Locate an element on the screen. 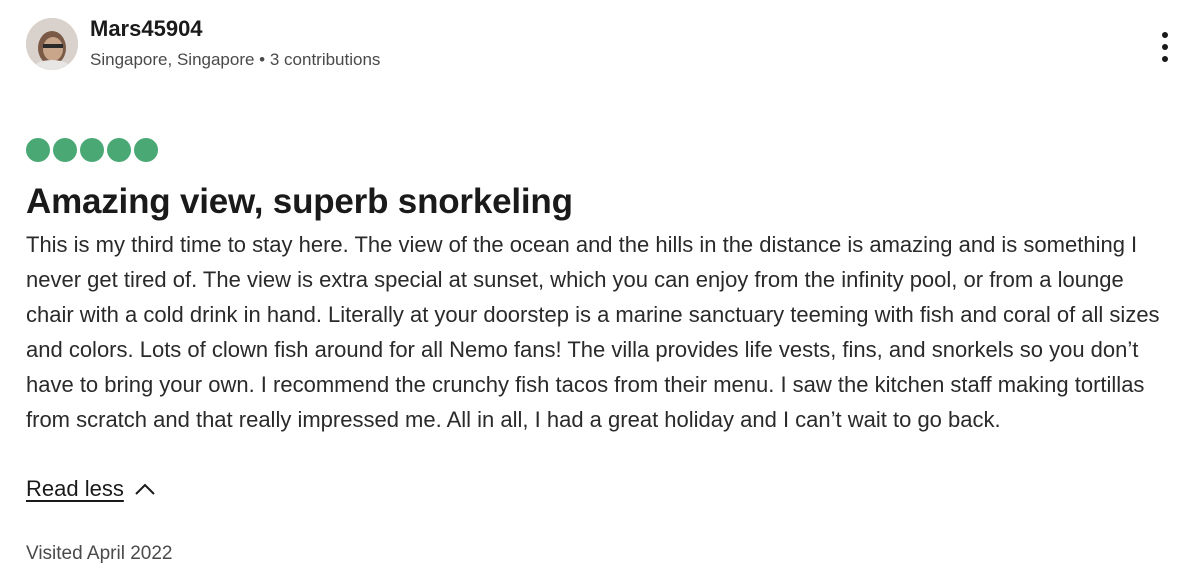 The width and height of the screenshot is (1196, 580). more-options-button is located at coordinates (1165, 47).